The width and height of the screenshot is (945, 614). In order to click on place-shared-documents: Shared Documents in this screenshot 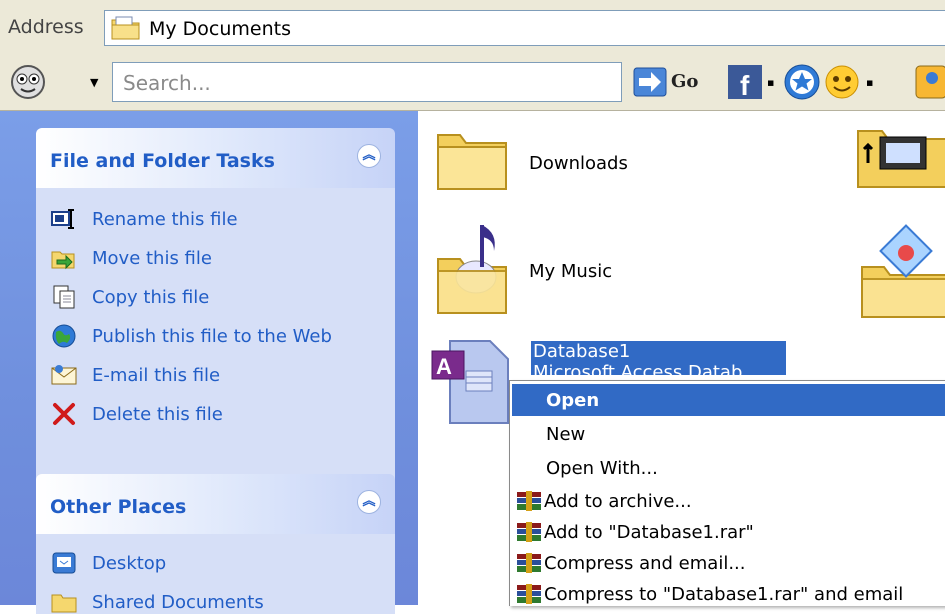, I will do `click(157, 600)`.